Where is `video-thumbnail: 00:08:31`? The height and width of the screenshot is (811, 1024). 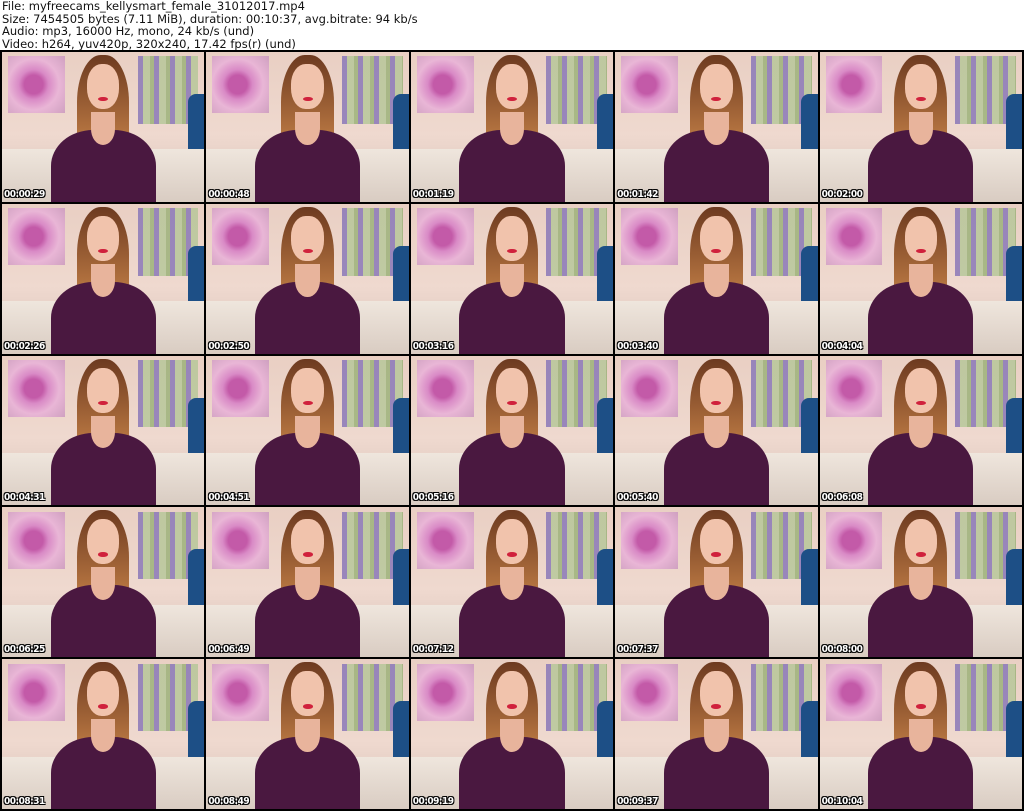
video-thumbnail: 00:08:31 is located at coordinates (103, 734).